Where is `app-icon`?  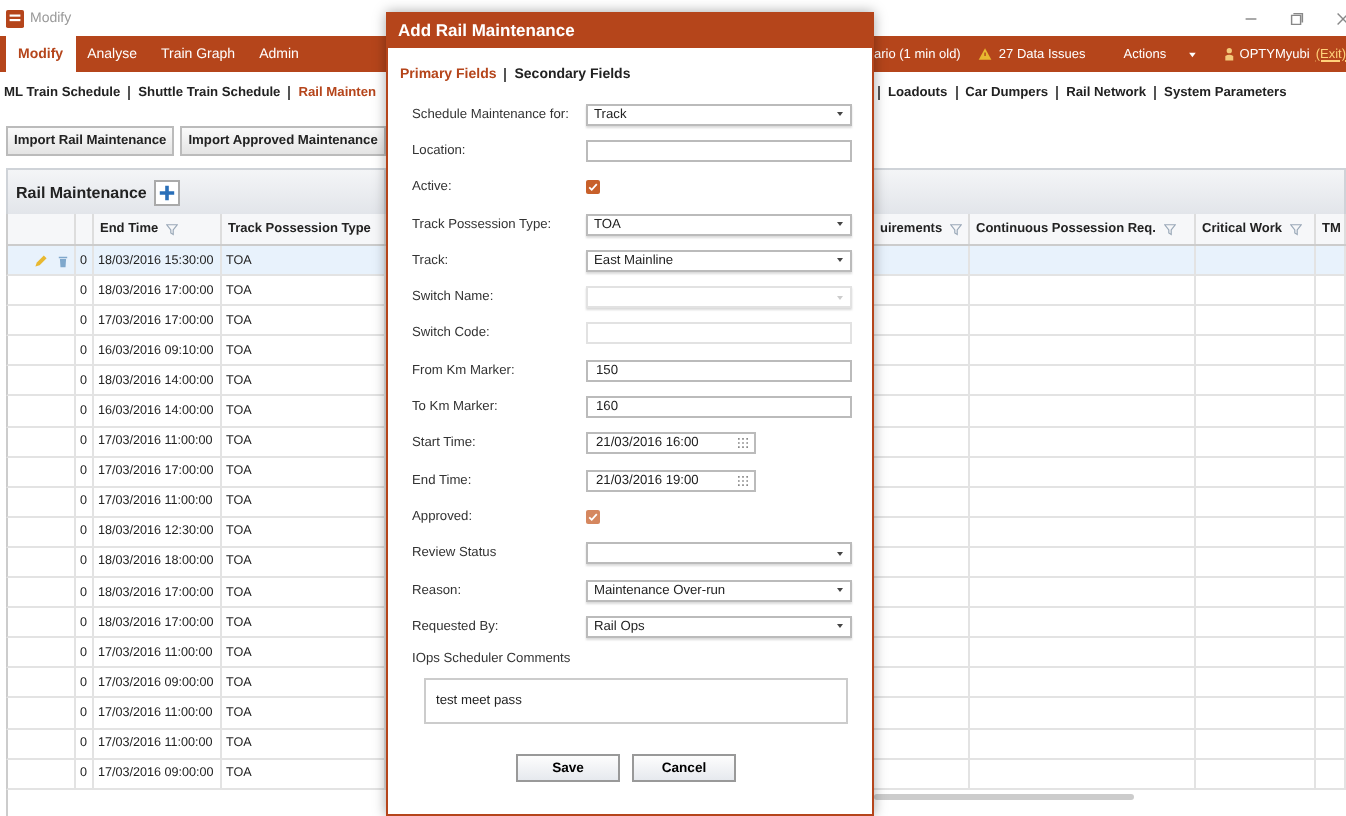
app-icon is located at coordinates (15, 18).